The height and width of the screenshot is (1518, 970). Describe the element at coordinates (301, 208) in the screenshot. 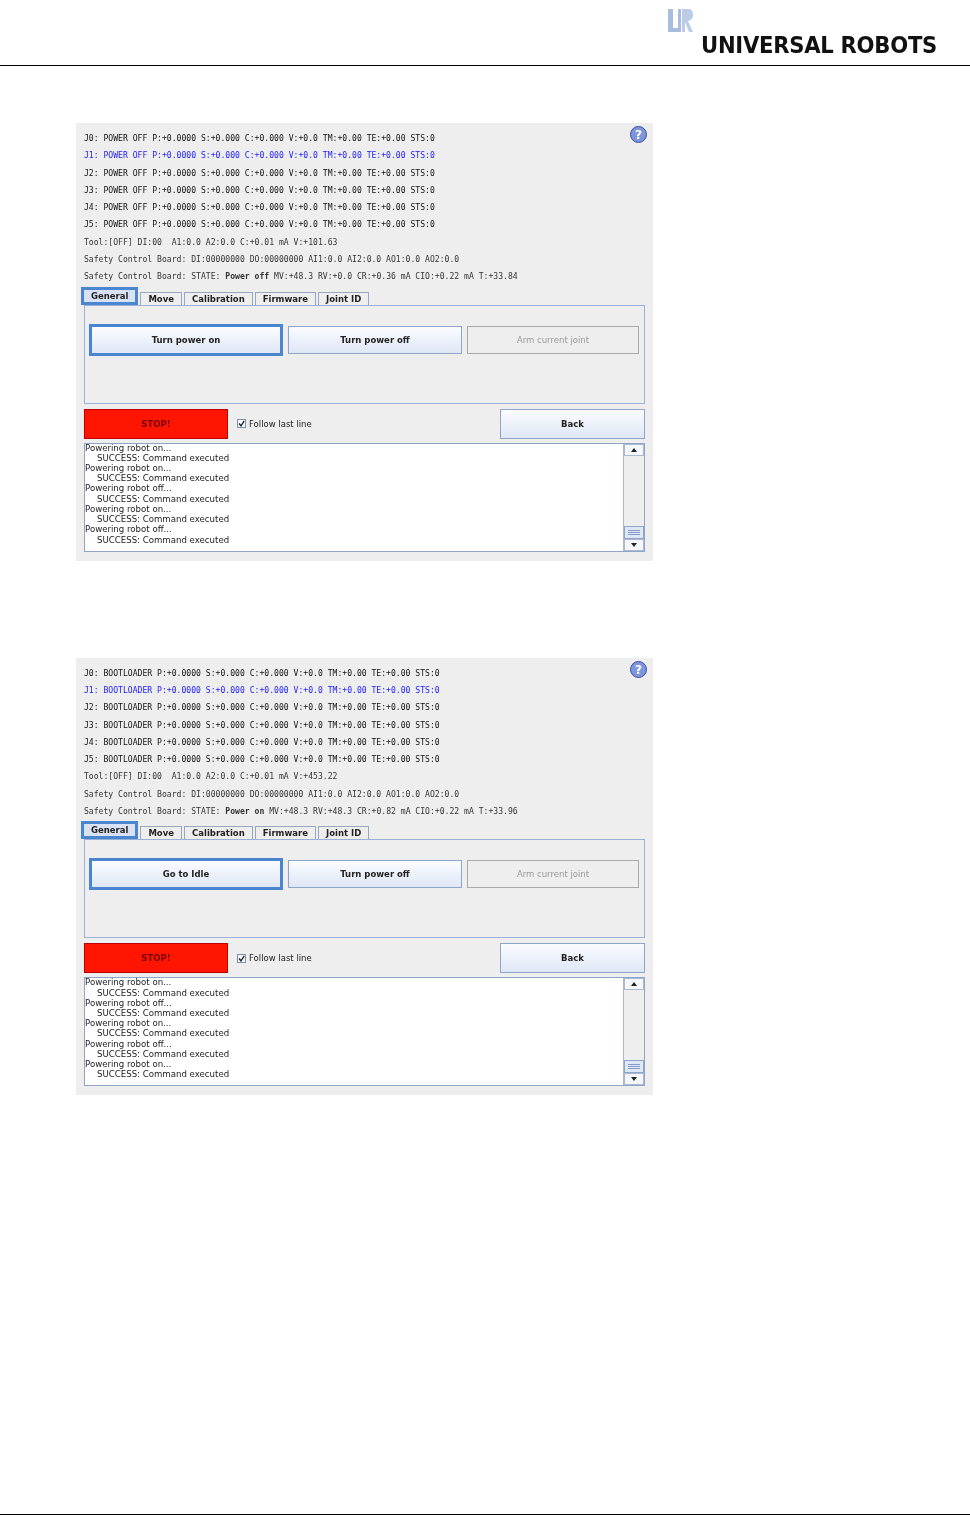

I see `joint-status-line: J4: POWER OFF P:+0.0000 S:+0.000 C:+0.000 V:+0.0 TM:+0.00 TE:+0.00 STS:0` at that location.